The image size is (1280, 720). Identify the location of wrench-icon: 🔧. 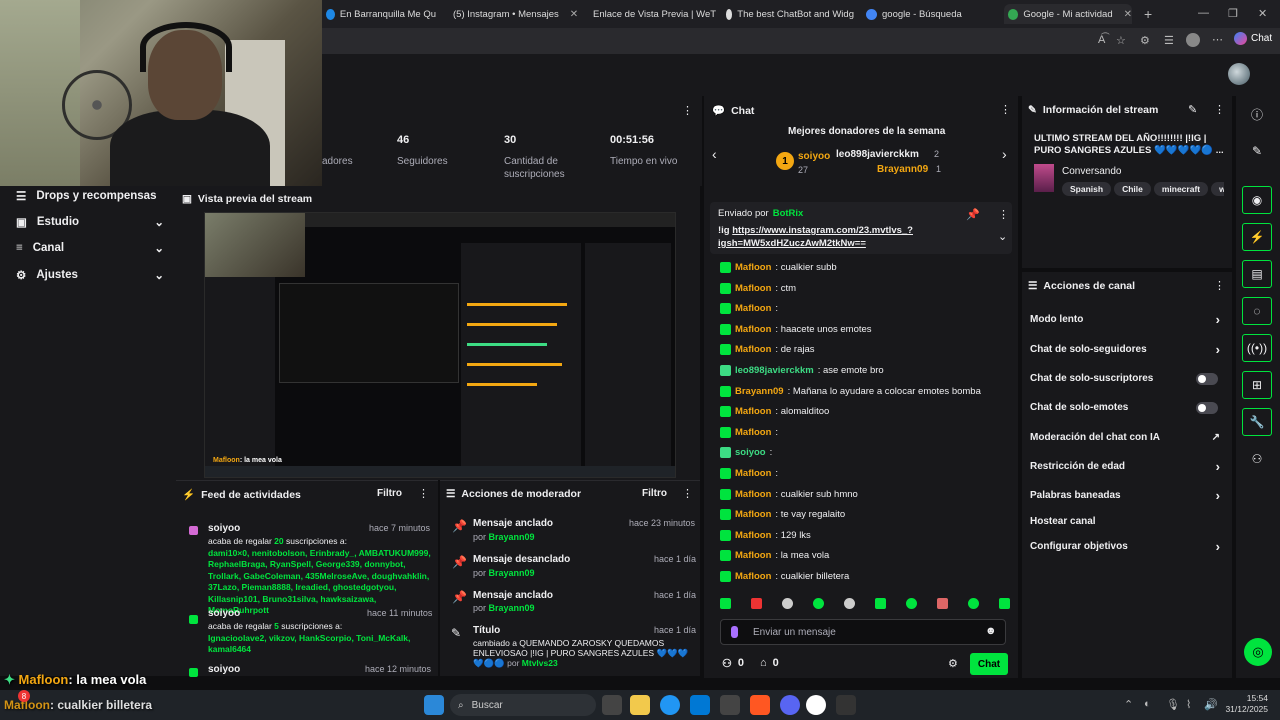
(1257, 422).